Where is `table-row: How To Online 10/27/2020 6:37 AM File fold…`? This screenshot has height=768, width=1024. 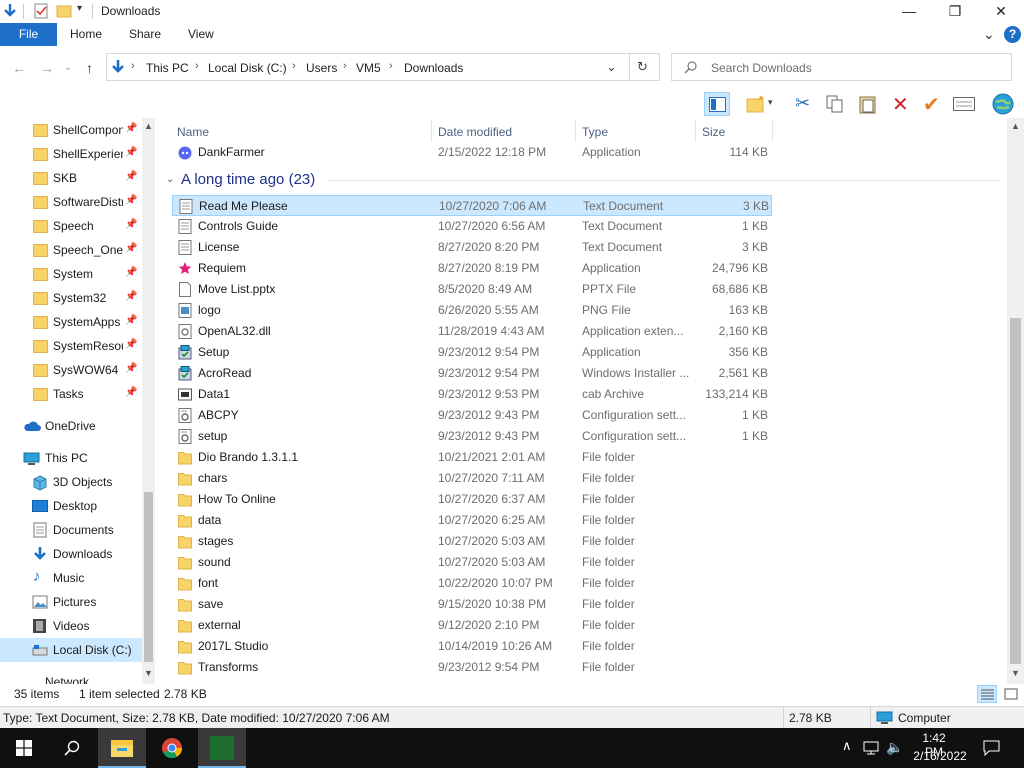 table-row: How To Online 10/27/2020 6:37 AM File fold… is located at coordinates (472, 499).